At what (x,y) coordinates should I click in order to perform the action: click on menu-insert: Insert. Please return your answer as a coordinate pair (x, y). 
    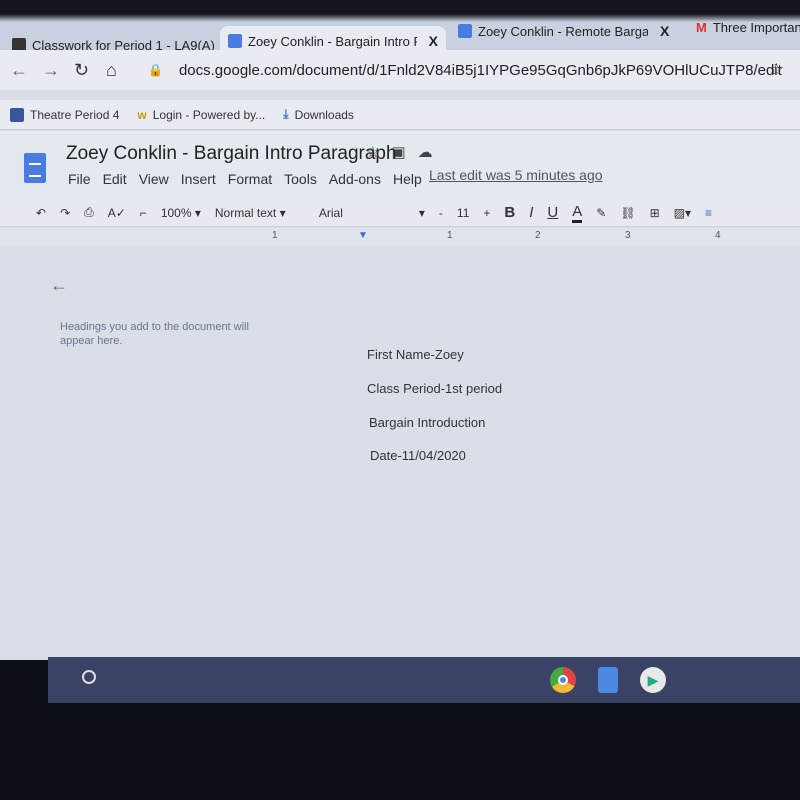
    Looking at the image, I should click on (198, 179).